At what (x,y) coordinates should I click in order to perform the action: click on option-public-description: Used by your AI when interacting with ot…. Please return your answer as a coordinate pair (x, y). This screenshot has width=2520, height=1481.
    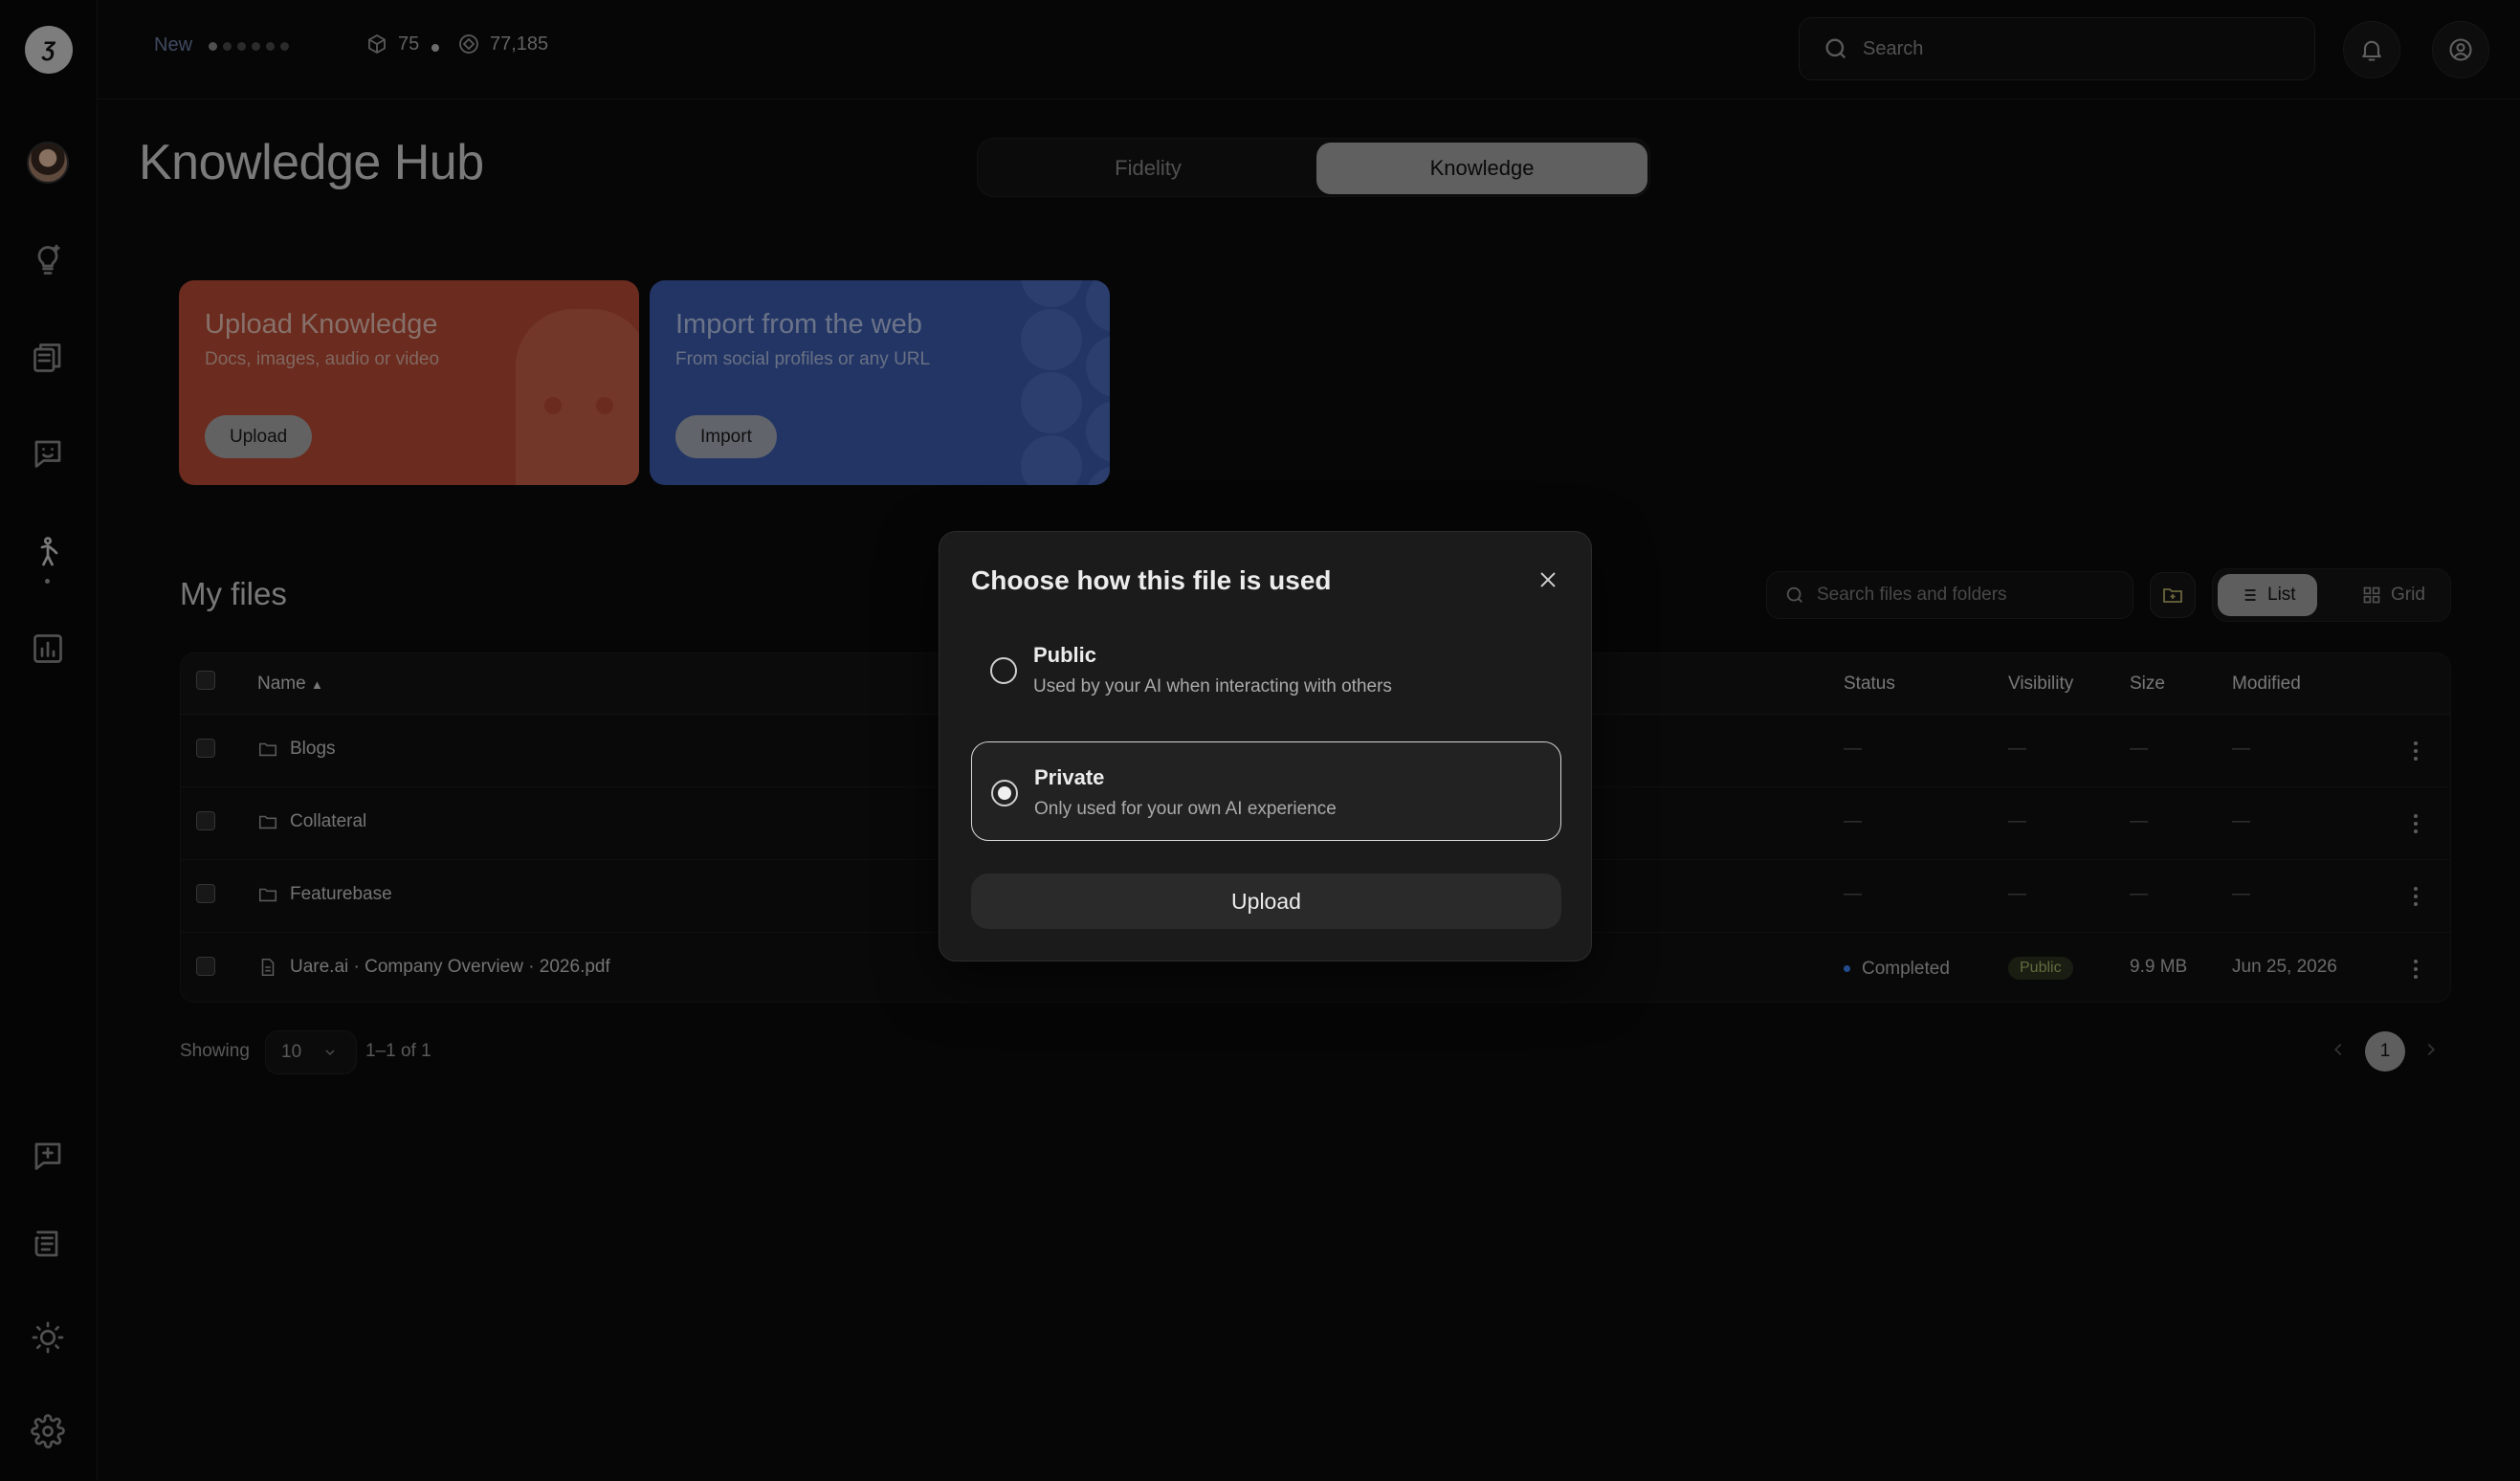
    Looking at the image, I should click on (1213, 686).